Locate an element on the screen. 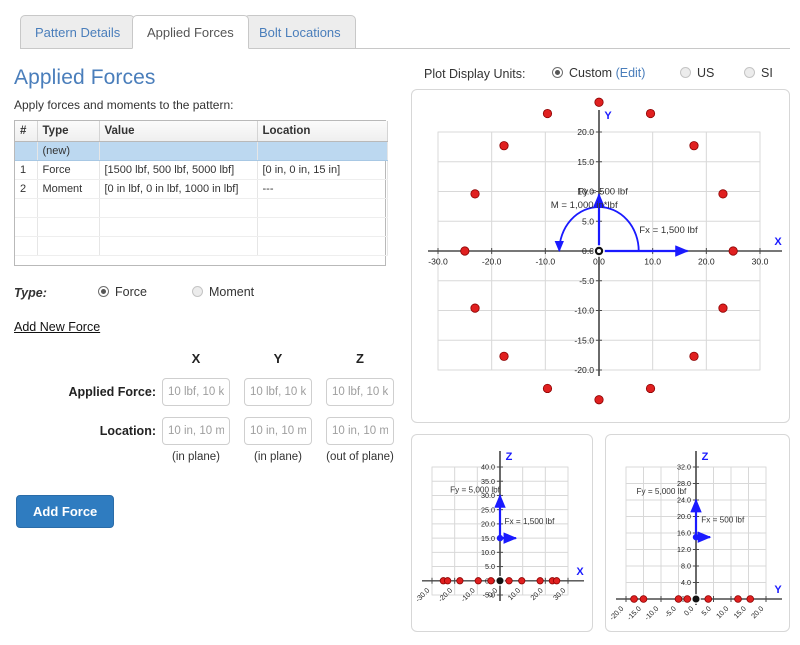 This screenshot has height=645, width=800. radio-custom-icon is located at coordinates (557, 72).